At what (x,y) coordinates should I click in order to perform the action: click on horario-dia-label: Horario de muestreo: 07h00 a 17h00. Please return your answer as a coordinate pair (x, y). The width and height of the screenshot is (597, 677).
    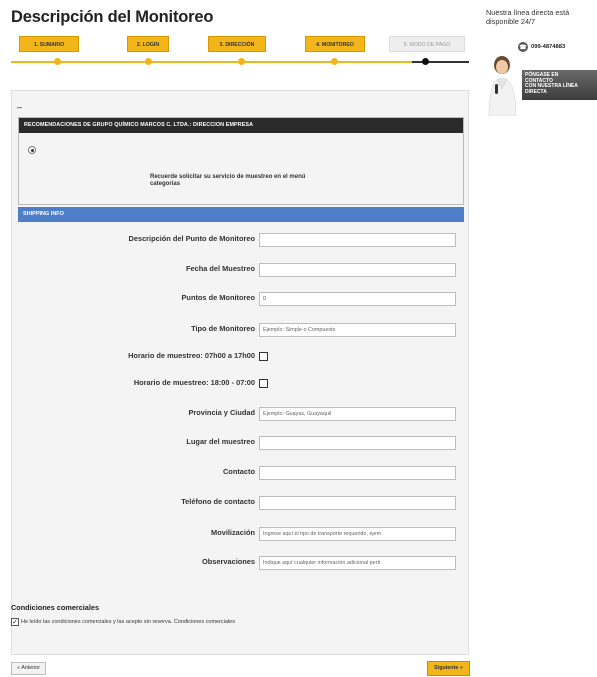
    Looking at the image, I should click on (191, 355).